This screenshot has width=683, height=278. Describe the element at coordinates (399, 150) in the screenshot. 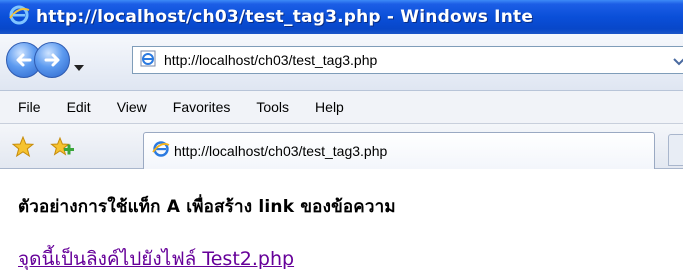

I see `tab-current-page: http://localhost/ch03/test_tag3.php` at that location.